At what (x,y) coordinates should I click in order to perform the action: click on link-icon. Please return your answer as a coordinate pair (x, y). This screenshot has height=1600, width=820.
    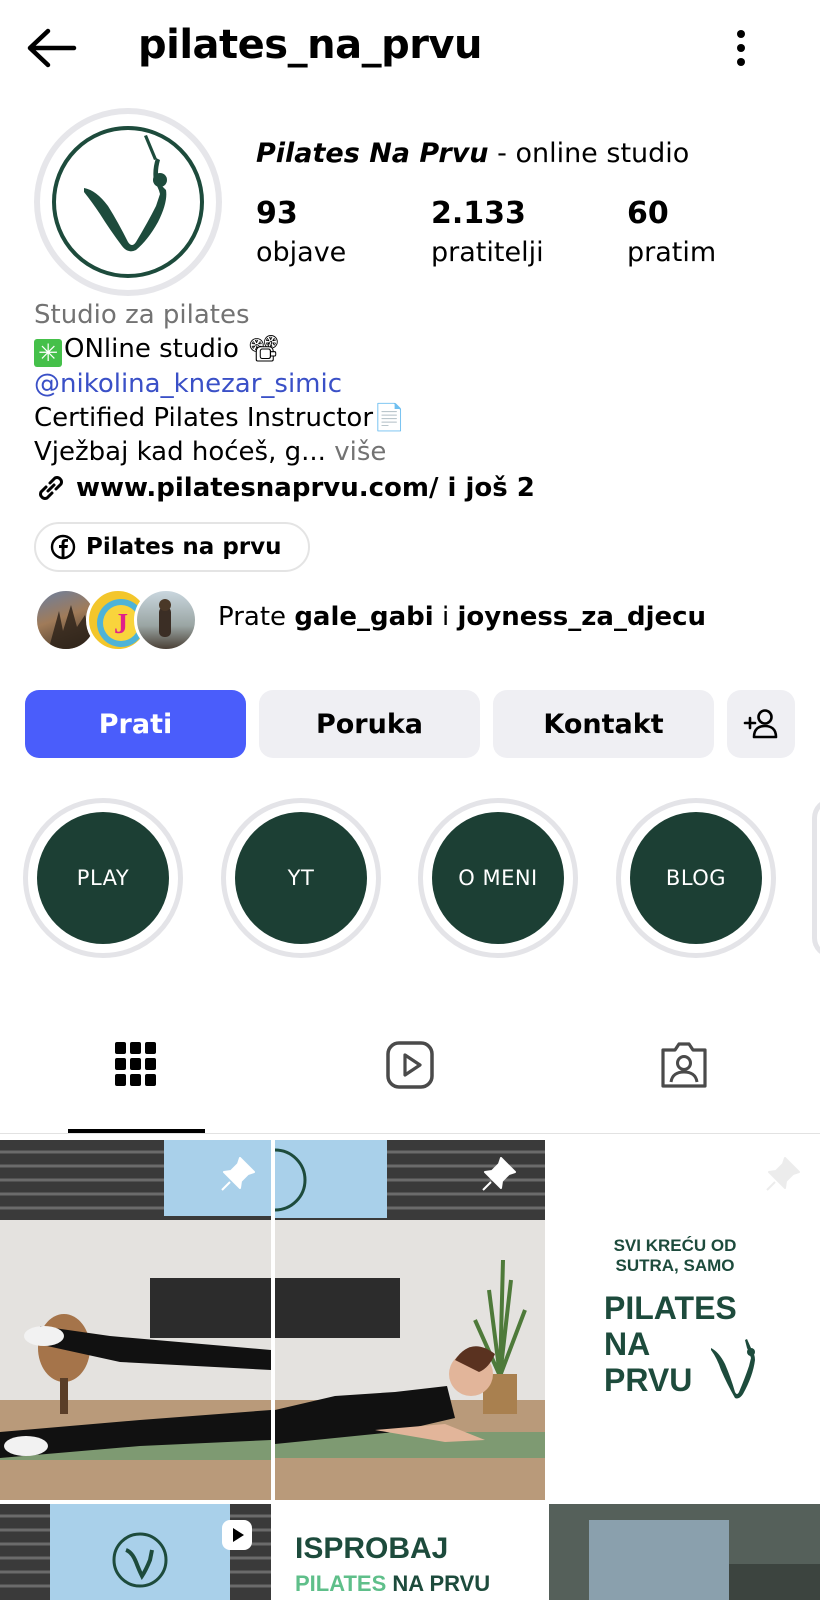
    Looking at the image, I should click on (51, 488).